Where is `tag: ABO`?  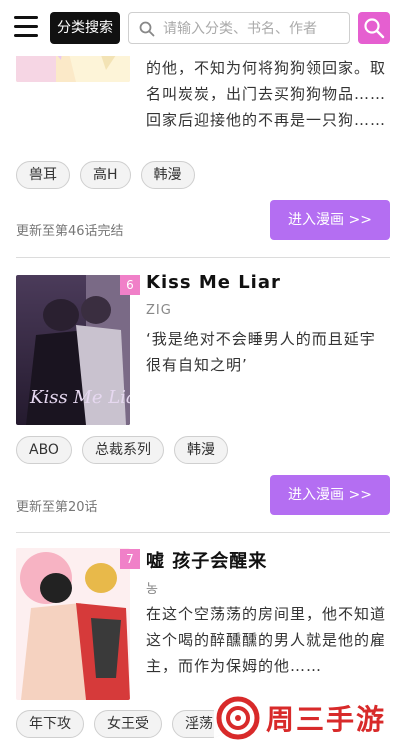 tag: ABO is located at coordinates (44, 450).